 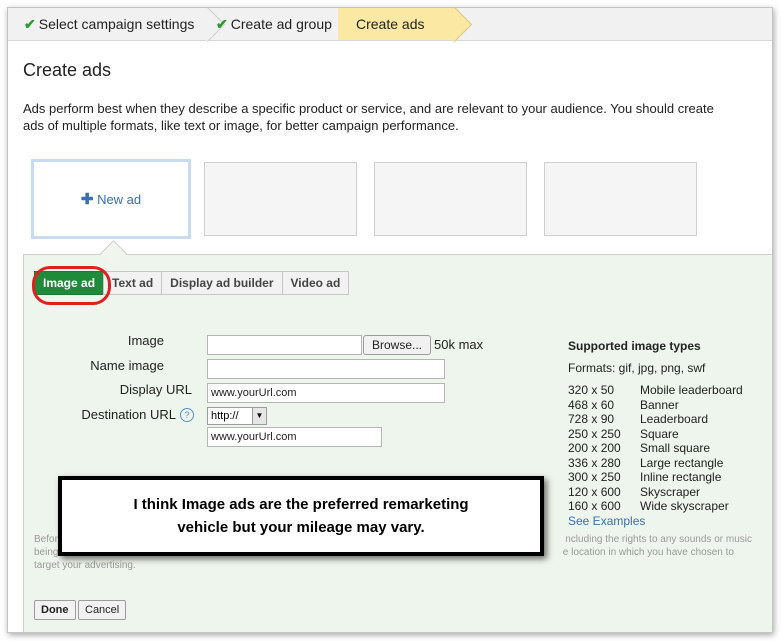 What do you see at coordinates (637, 368) in the screenshot?
I see `supported-formats: Formats: gif, jpg, png, swf` at bounding box center [637, 368].